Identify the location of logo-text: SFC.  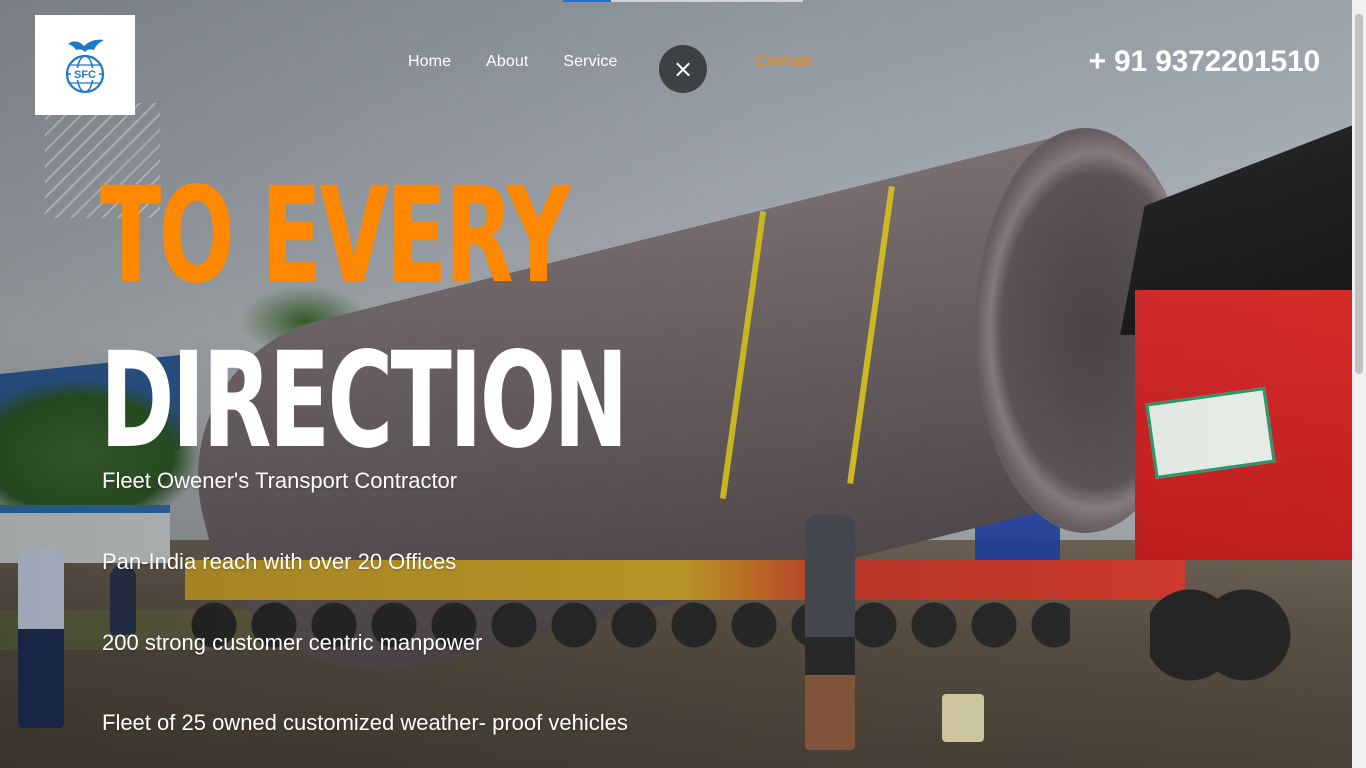
(85, 75).